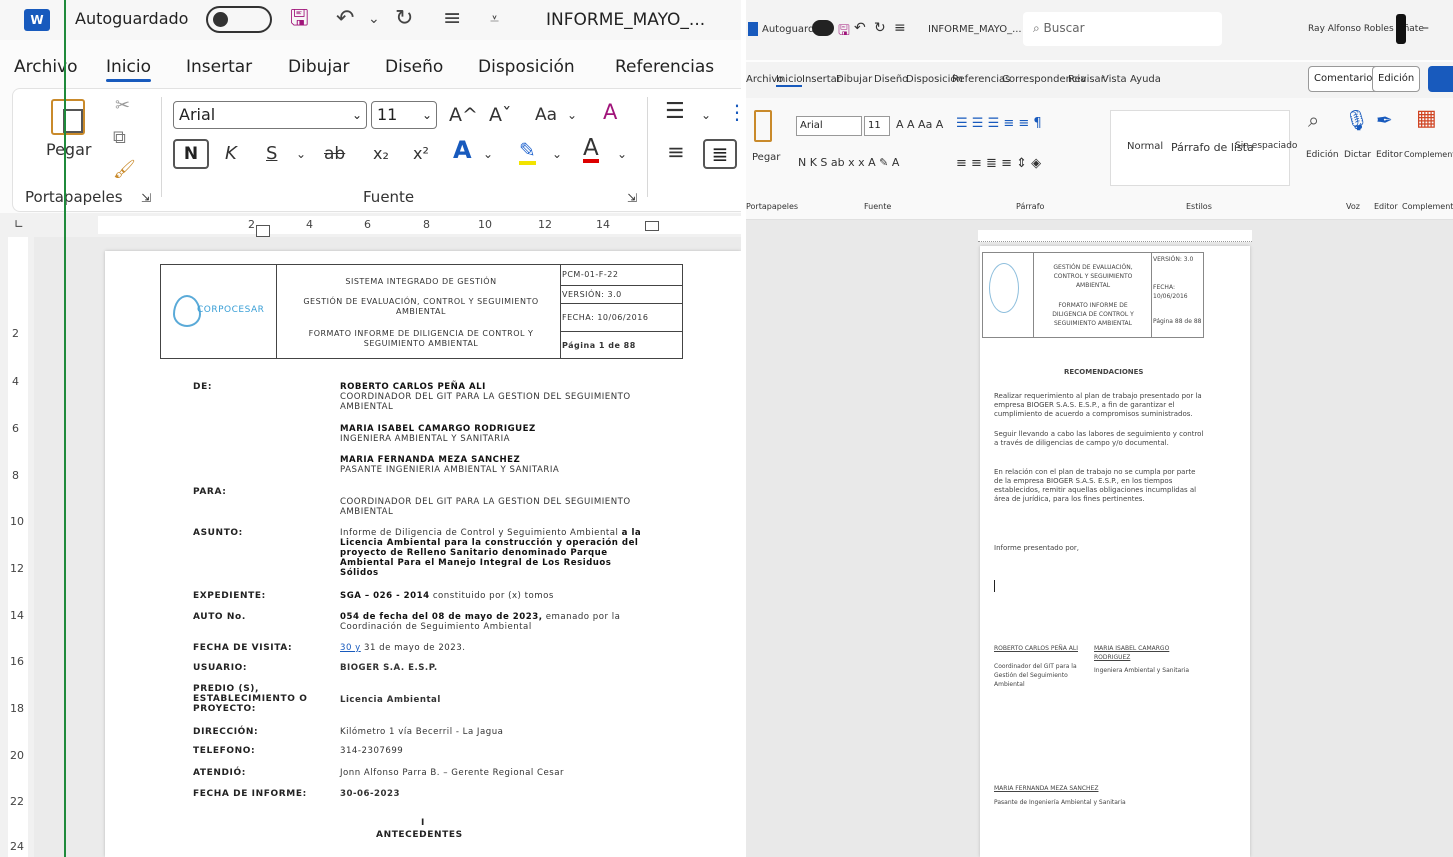 The image size is (1453, 857). Describe the element at coordinates (1266, 146) in the screenshot. I see `style-no-spacing: Sin espaciado` at that location.